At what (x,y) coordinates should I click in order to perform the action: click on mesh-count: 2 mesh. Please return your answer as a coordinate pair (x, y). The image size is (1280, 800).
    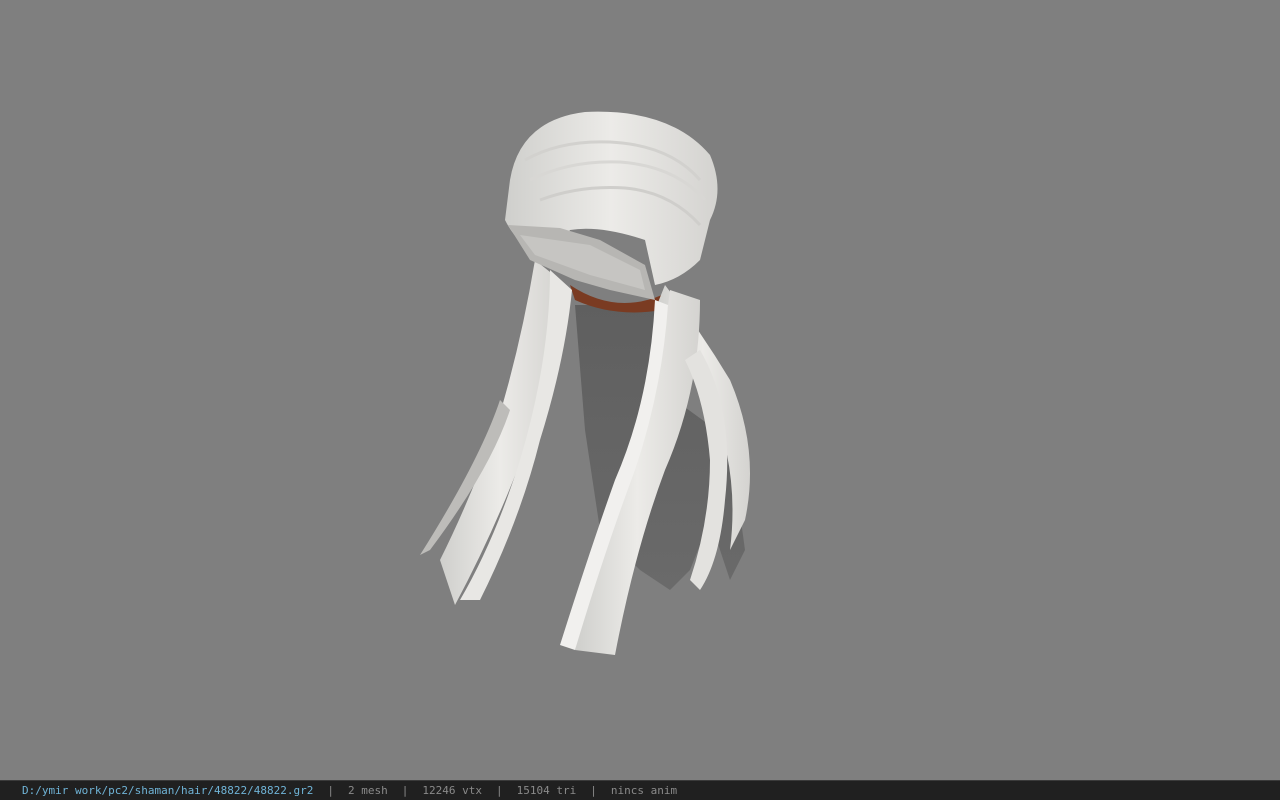
    Looking at the image, I should click on (368, 790).